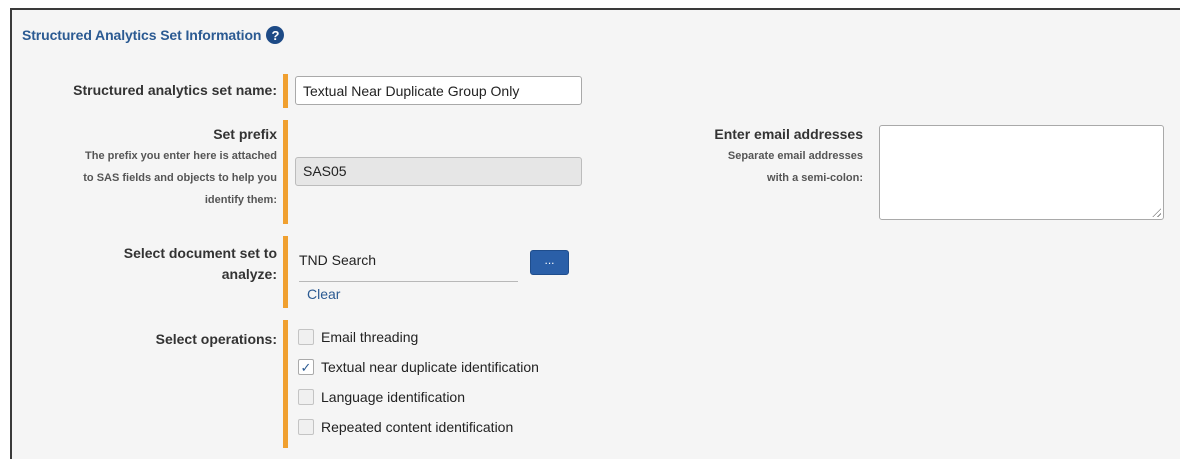  I want to click on email-textarea, so click(1021, 172).